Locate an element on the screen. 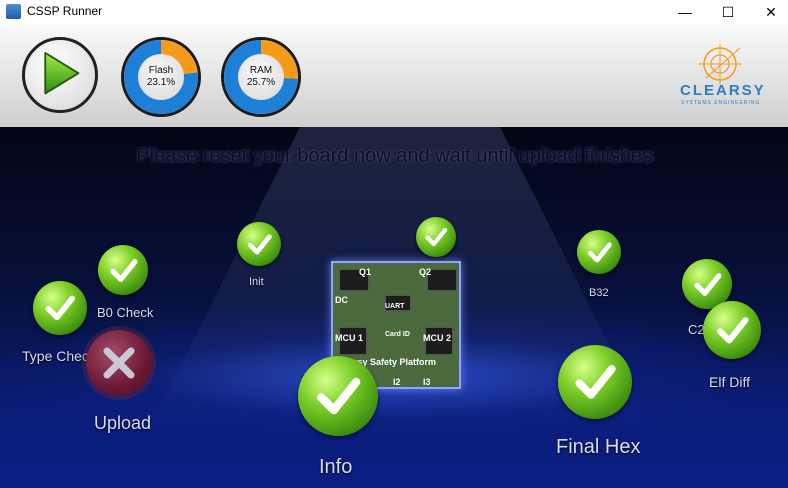 The width and height of the screenshot is (788, 488). play-icon is located at coordinates (62, 73).